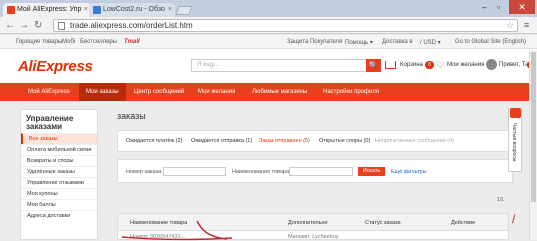 This screenshot has height=241, width=537. Describe the element at coordinates (351, 92) in the screenshot. I see `nav-profile-settings: Настройки профиля` at that location.